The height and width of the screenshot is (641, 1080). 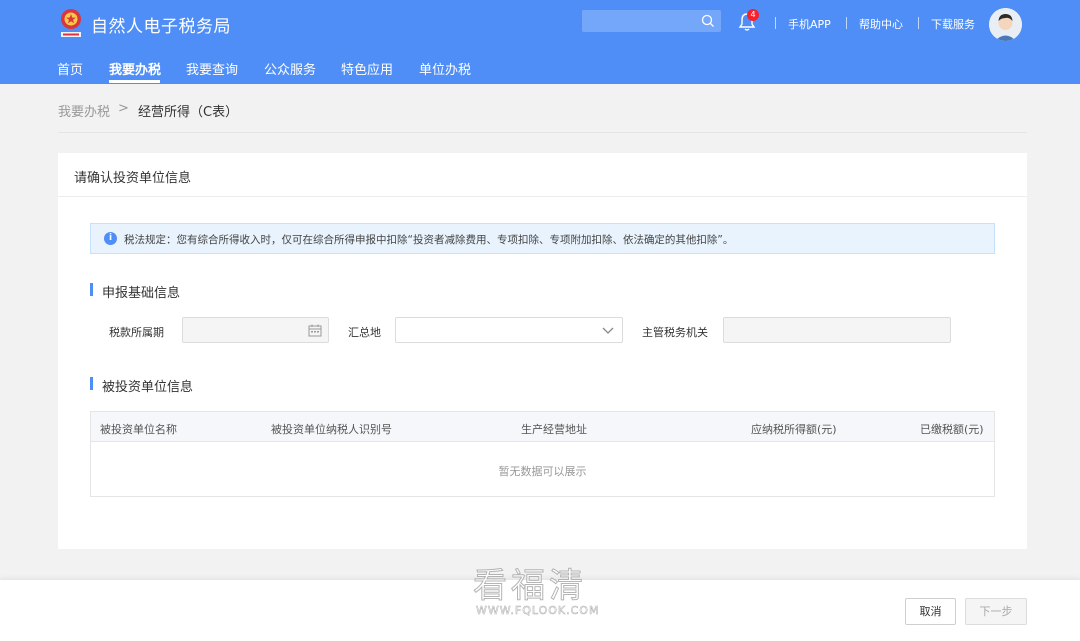 I want to click on cancel-button: 取消, so click(x=930, y=611).